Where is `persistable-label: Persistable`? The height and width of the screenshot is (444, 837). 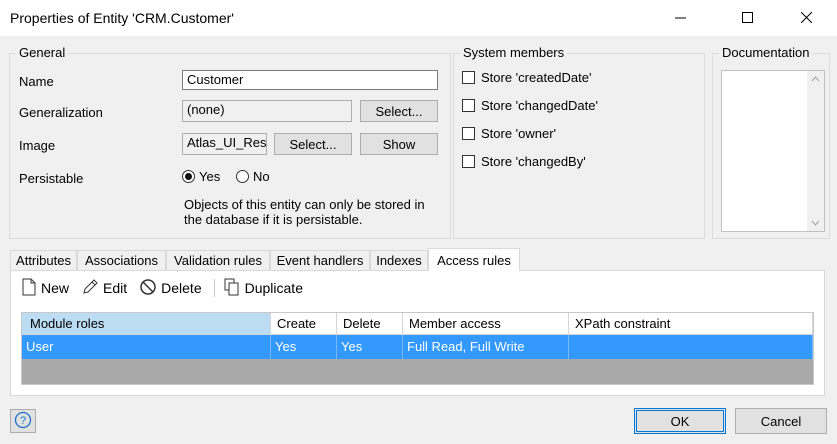
persistable-label: Persistable is located at coordinates (51, 178).